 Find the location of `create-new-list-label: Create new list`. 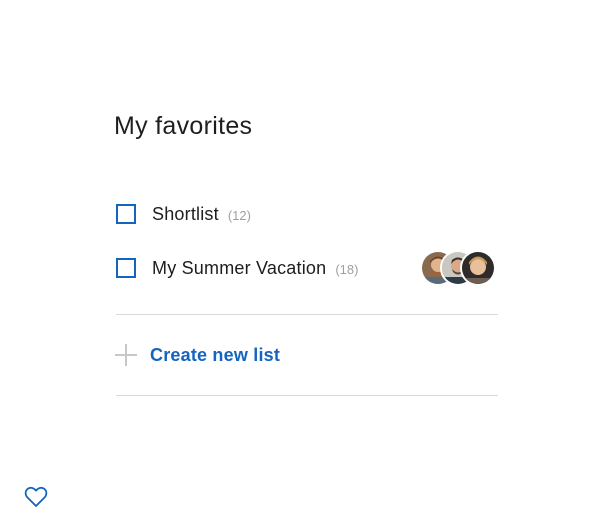

create-new-list-label: Create new list is located at coordinates (215, 354).